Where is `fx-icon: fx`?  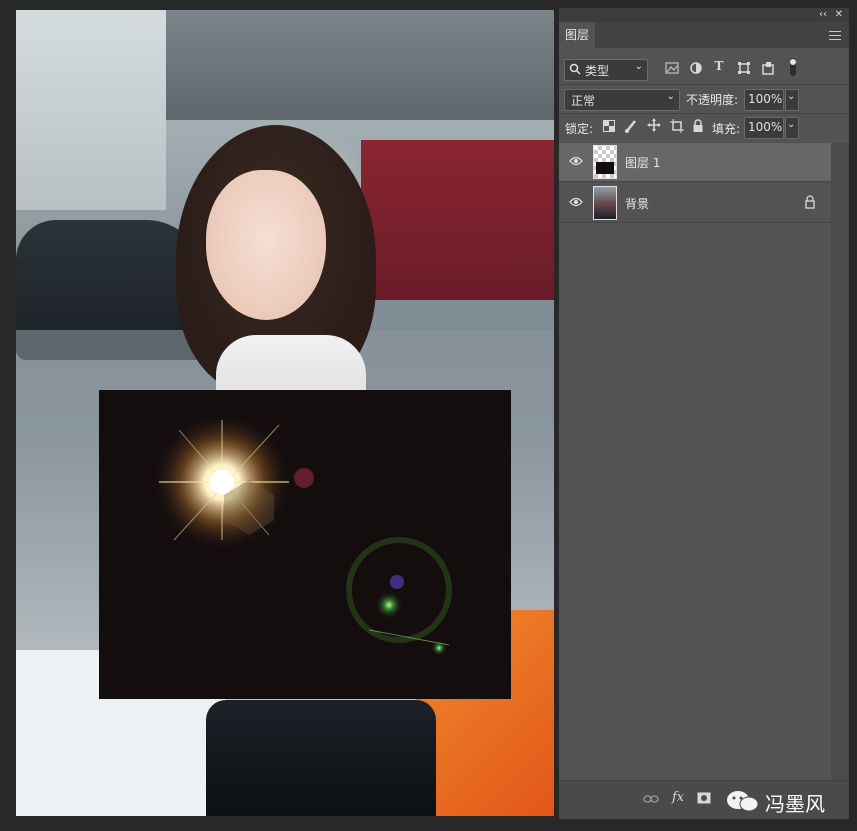
fx-icon: fx is located at coordinates (678, 797).